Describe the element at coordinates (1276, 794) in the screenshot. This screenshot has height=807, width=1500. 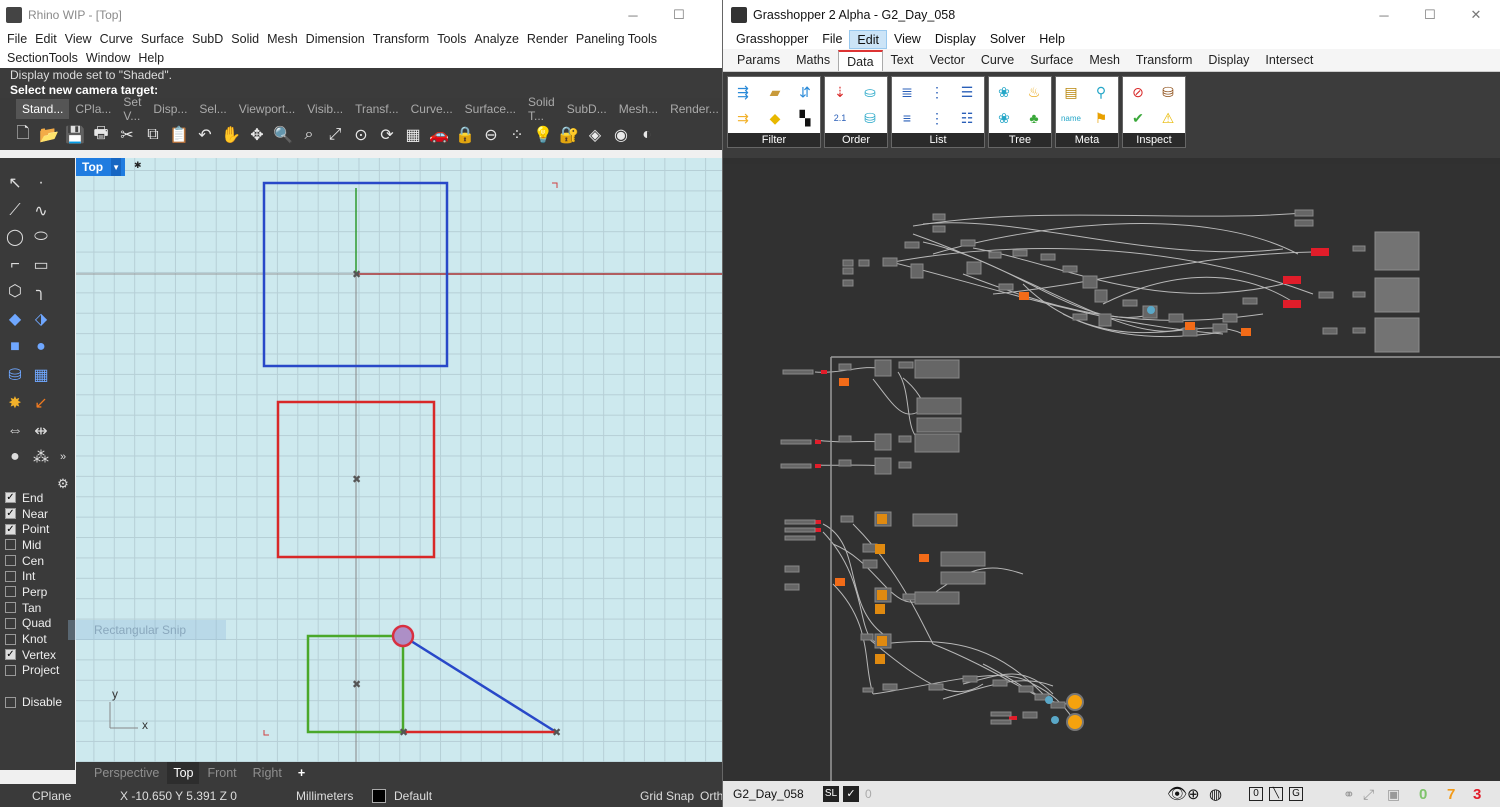
I see `curve-box-icon: ╲` at that location.